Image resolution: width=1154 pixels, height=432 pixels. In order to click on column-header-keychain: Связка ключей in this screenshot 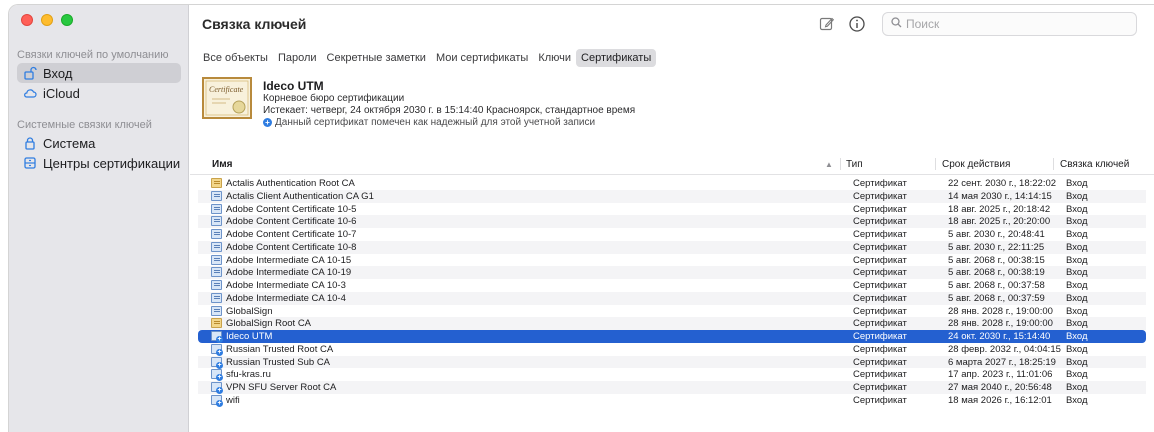, I will do `click(1094, 164)`.